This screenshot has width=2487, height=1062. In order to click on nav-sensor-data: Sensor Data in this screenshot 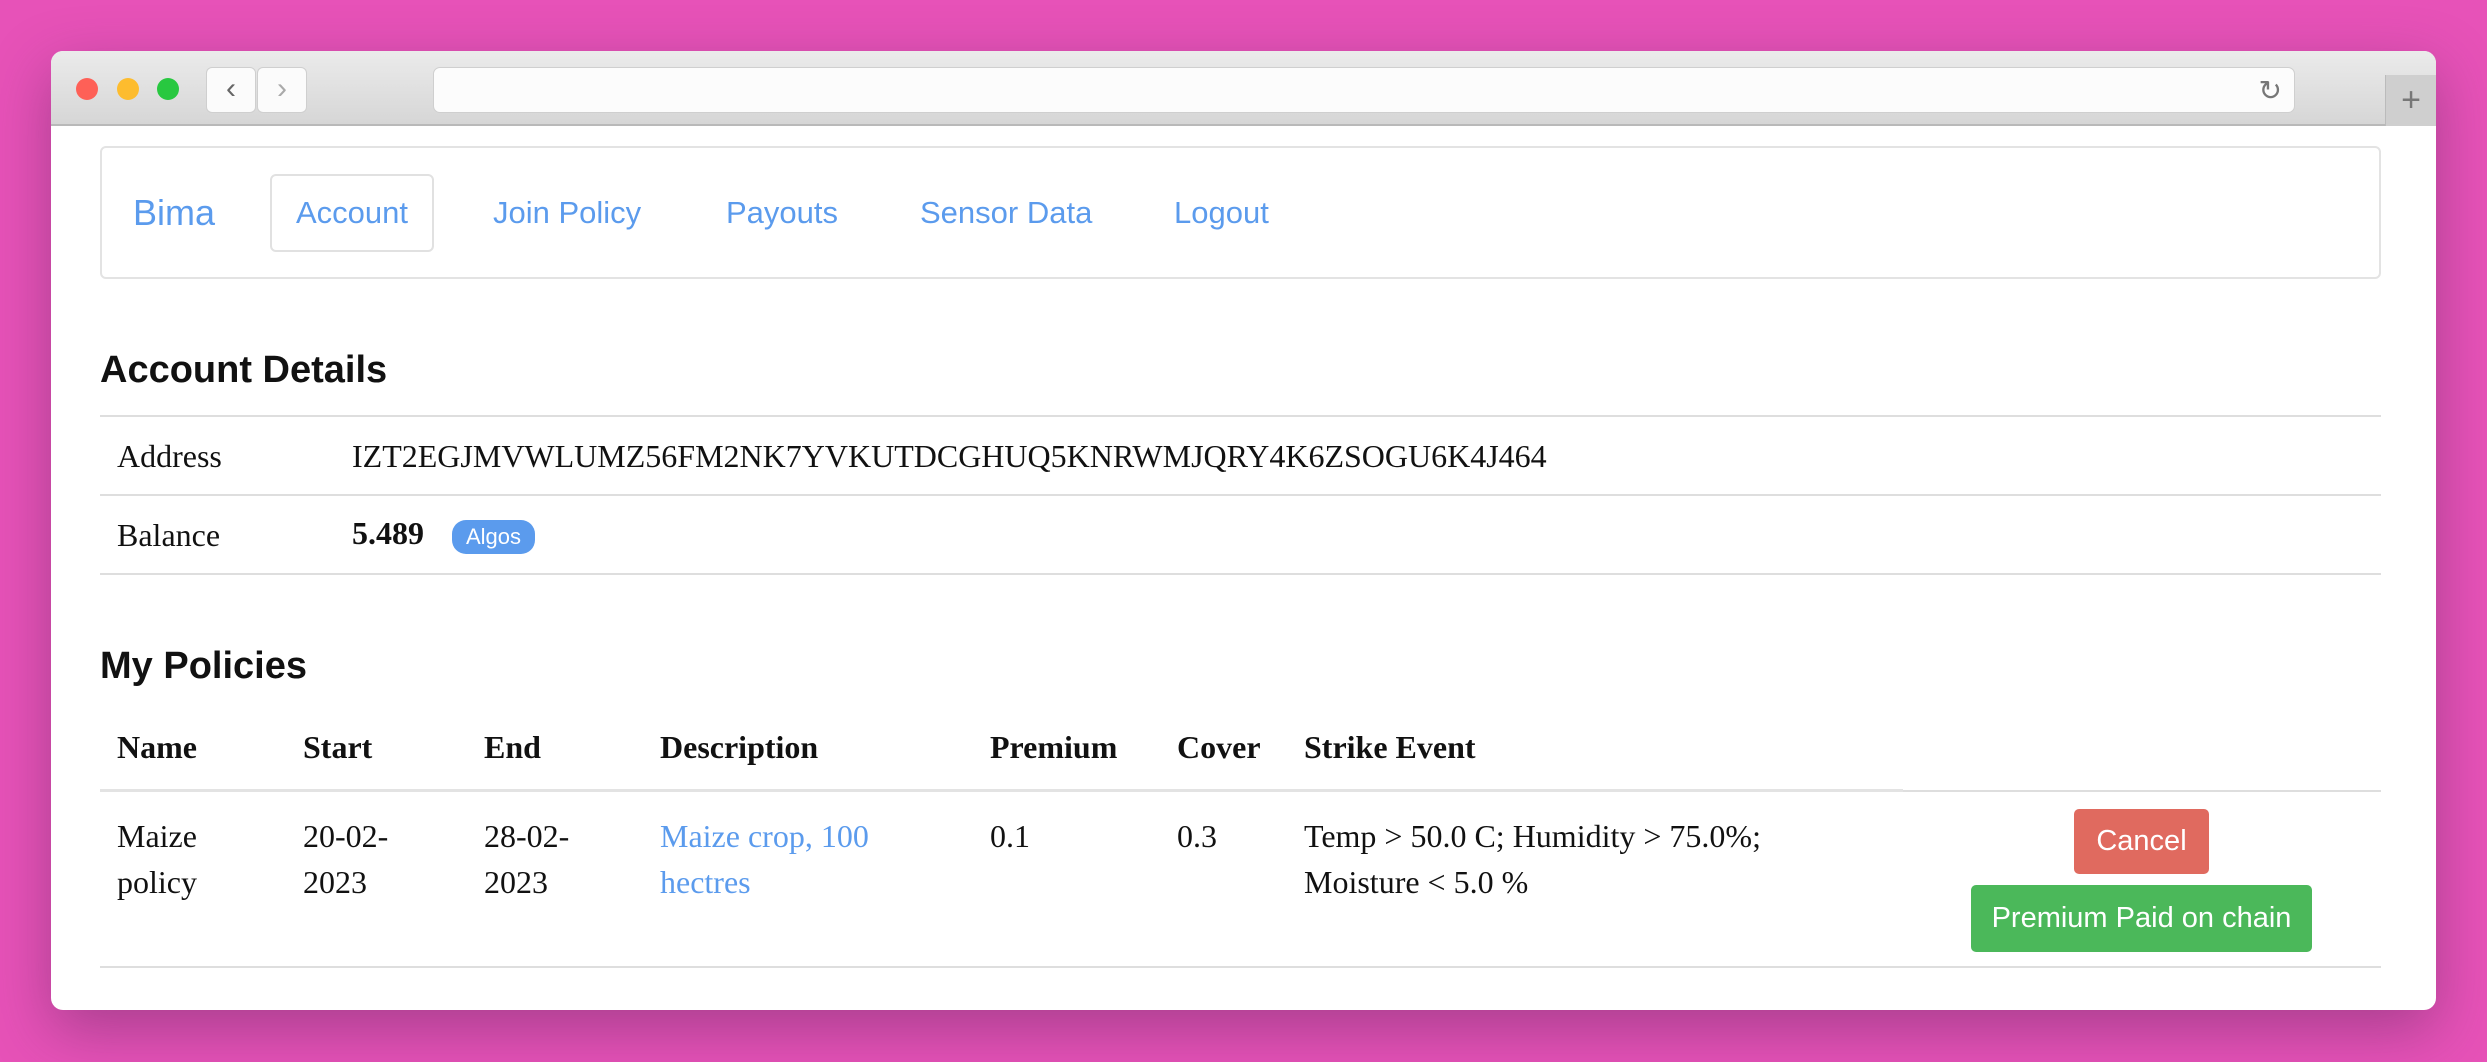, I will do `click(1006, 212)`.